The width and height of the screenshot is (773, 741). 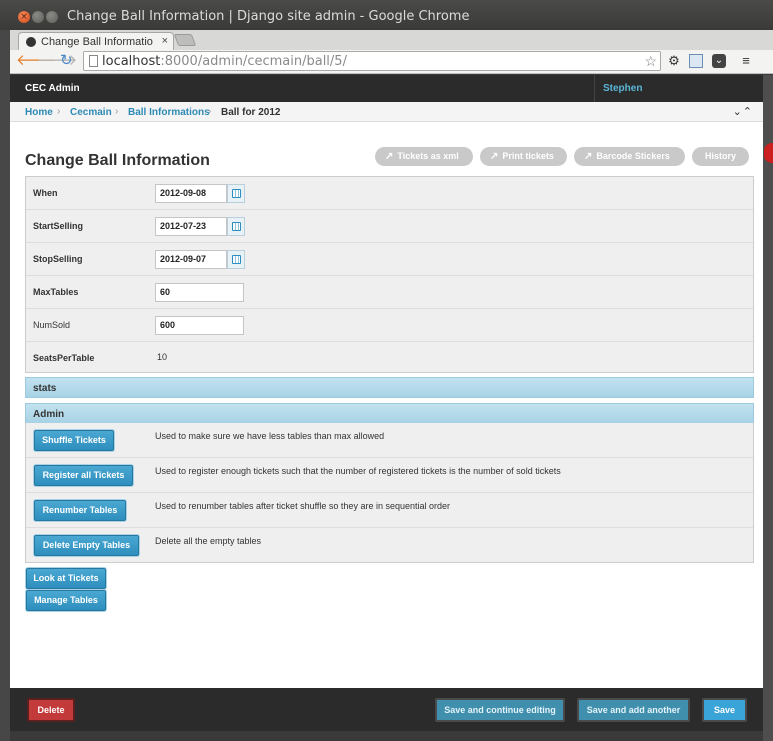 I want to click on browser-tab: Change Ball Information ×, so click(x=96, y=41).